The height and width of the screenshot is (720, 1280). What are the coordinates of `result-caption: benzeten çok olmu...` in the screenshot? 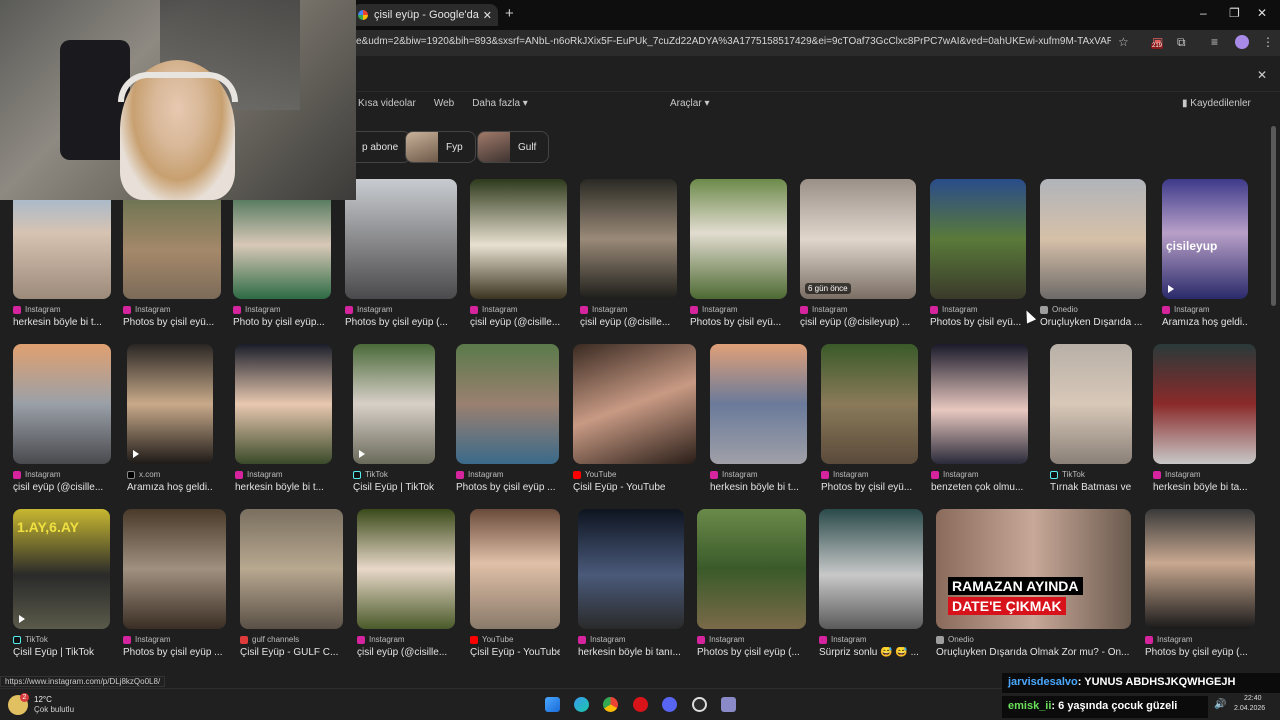 It's located at (979, 487).